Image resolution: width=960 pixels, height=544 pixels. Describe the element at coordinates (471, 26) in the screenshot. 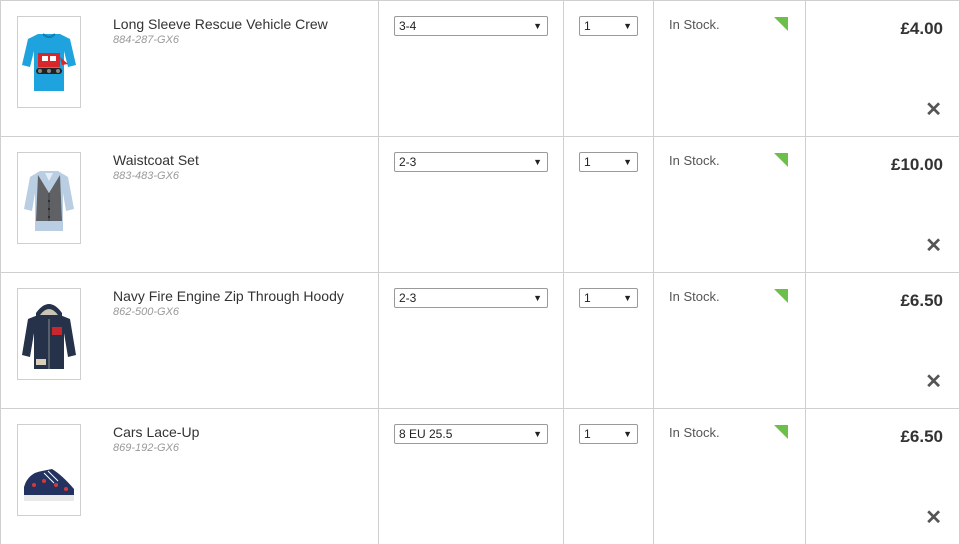

I see `size-select: 3-4 ▼` at that location.